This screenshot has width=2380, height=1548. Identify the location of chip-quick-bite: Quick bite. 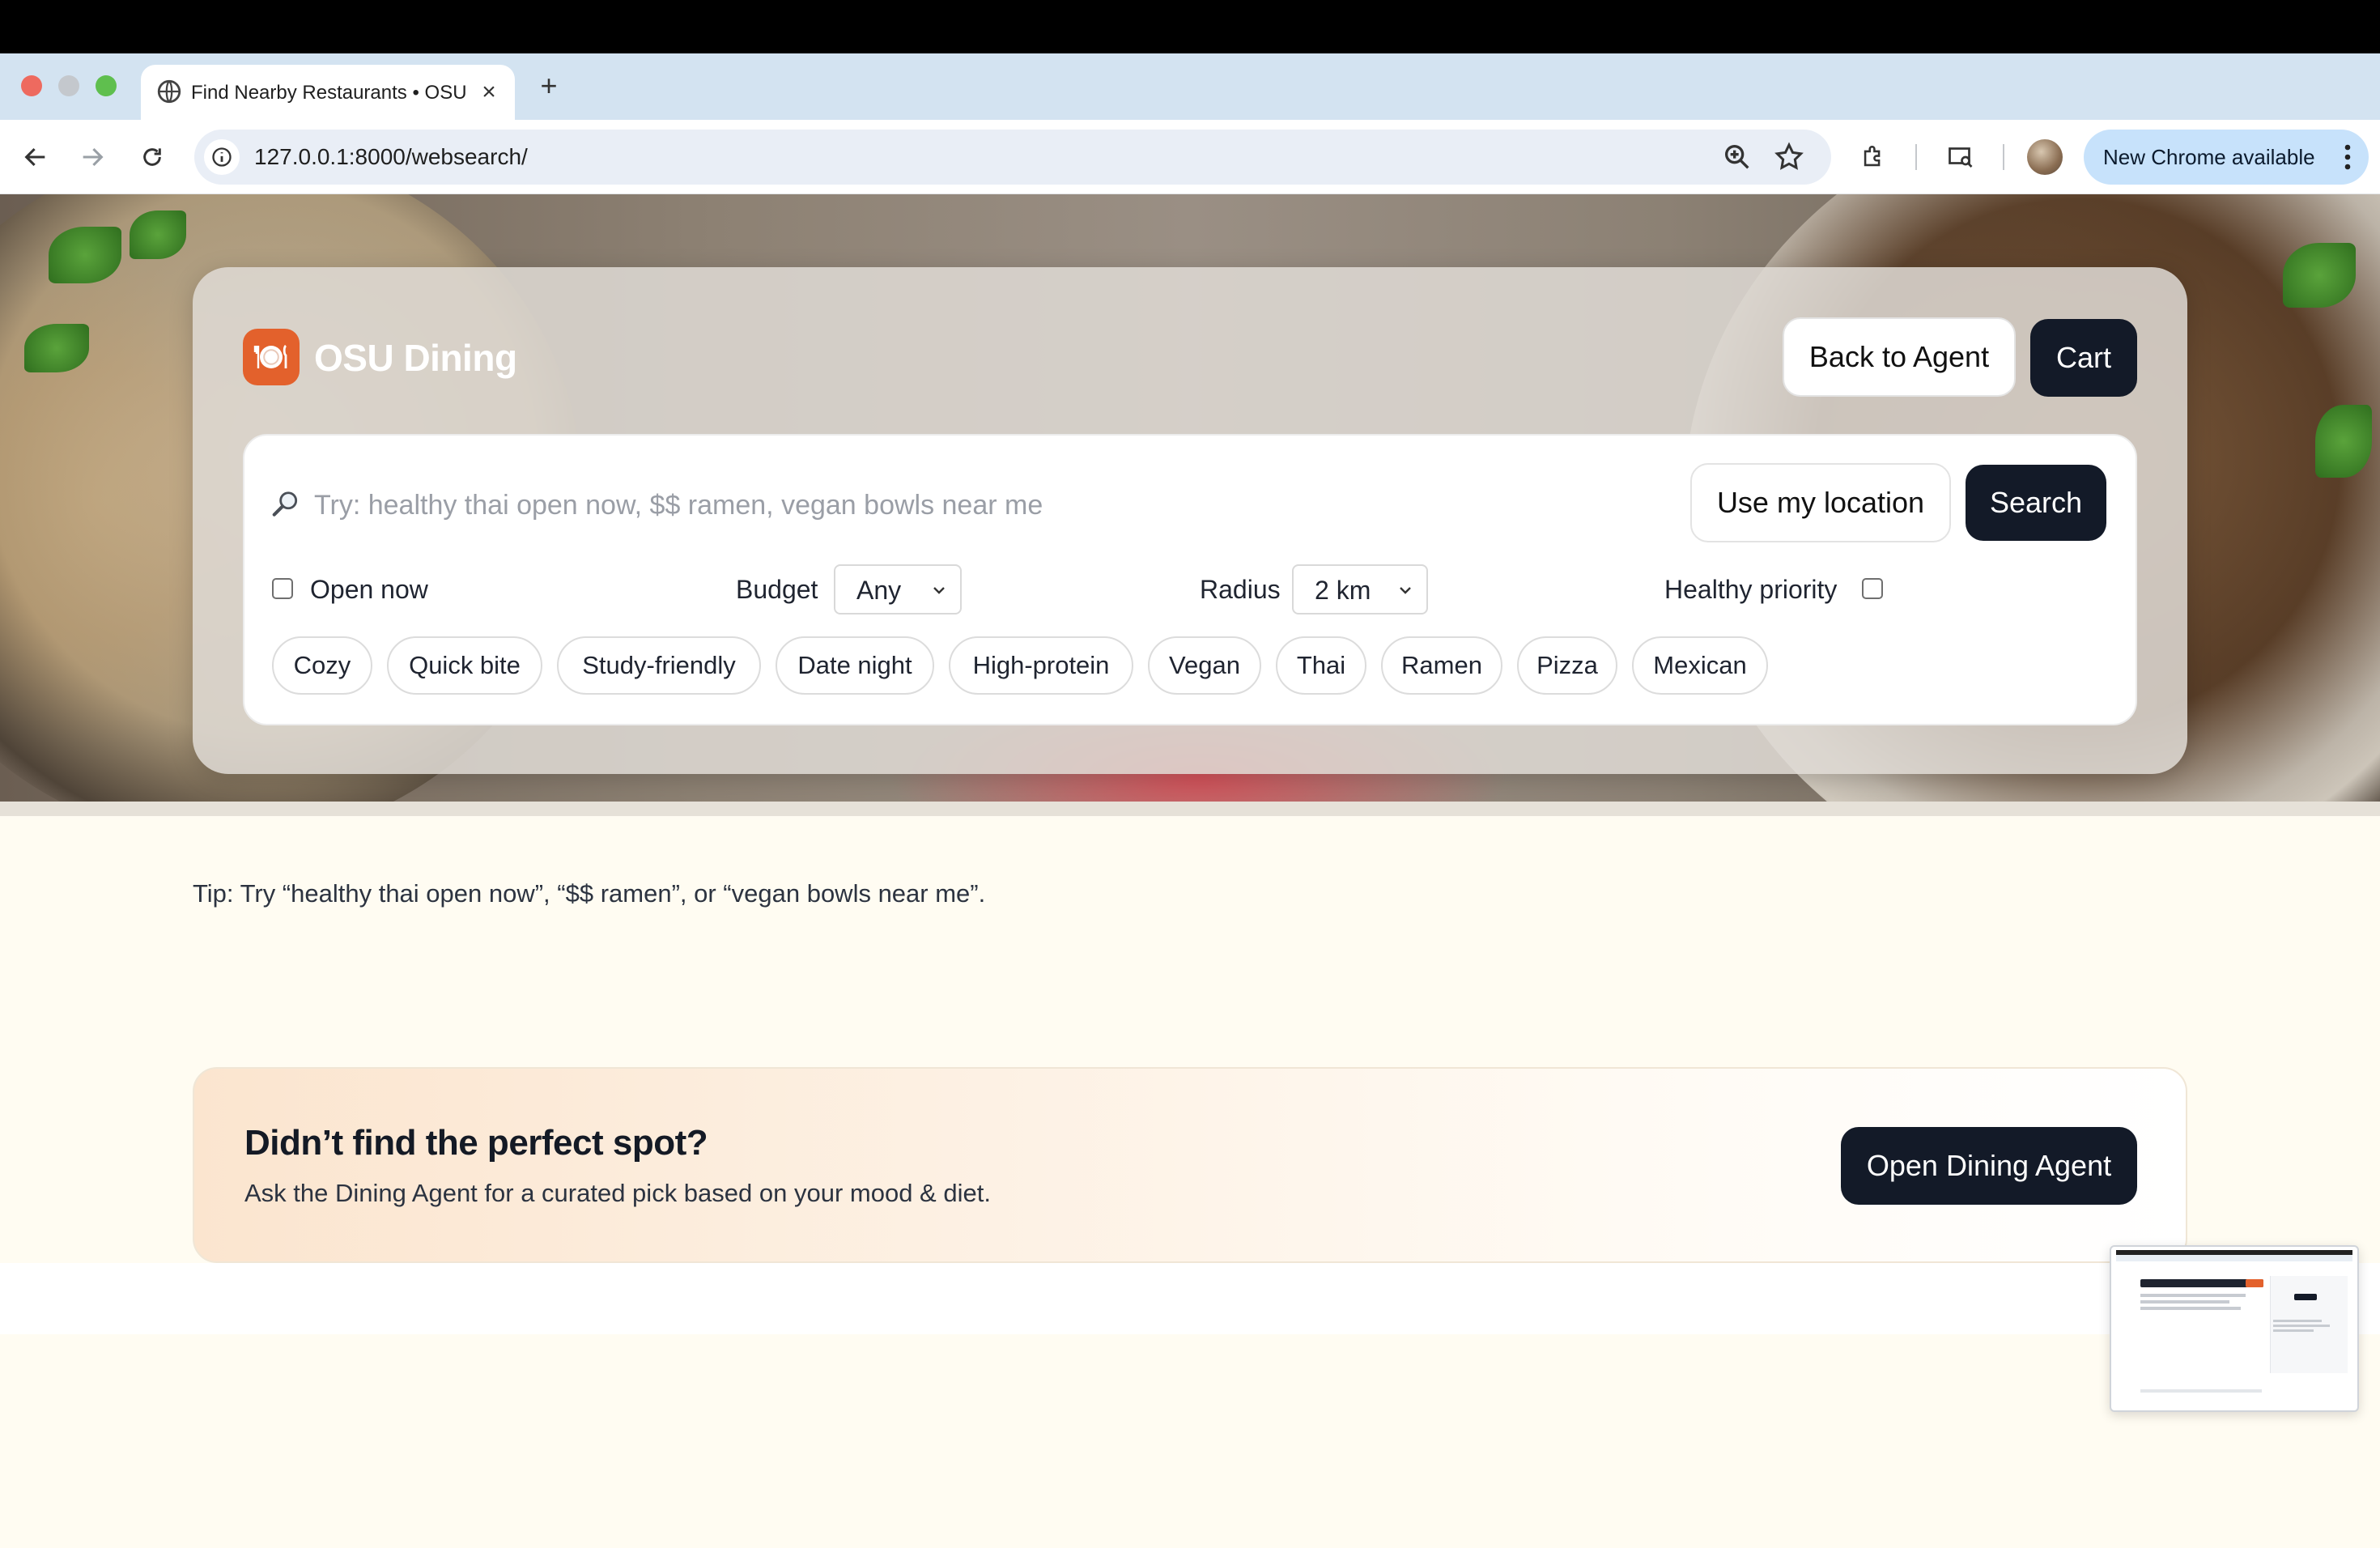
(465, 665).